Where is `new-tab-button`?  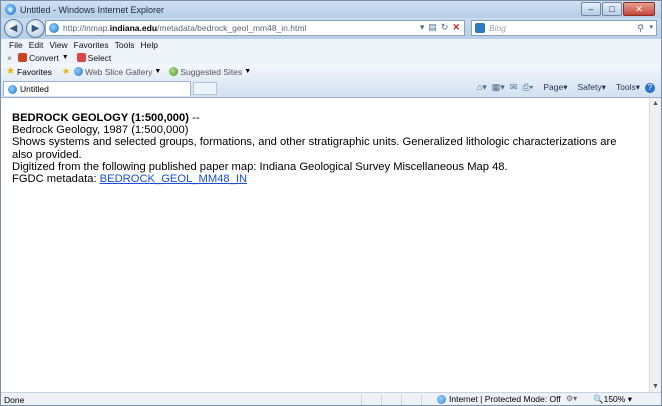 new-tab-button is located at coordinates (205, 88).